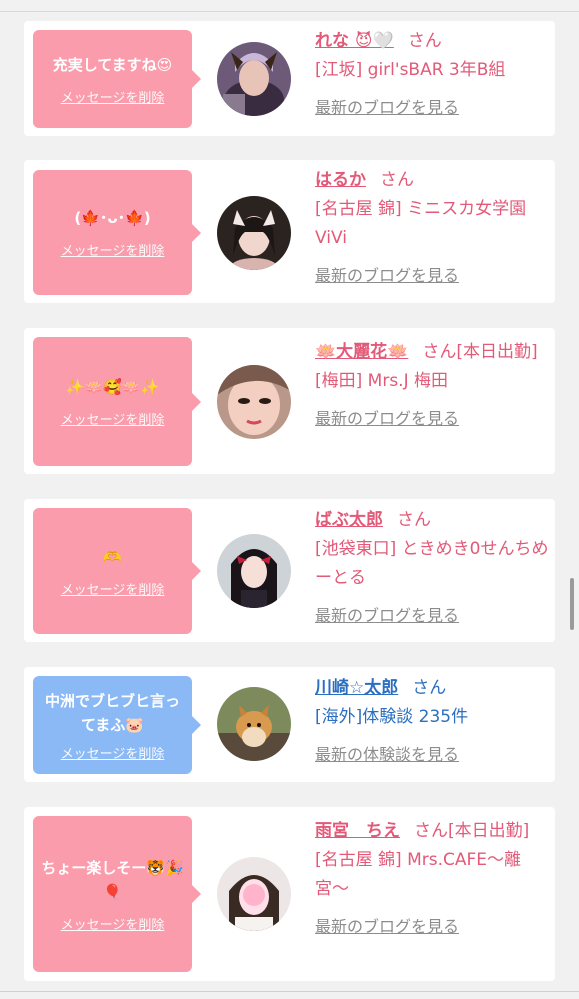 The width and height of the screenshot is (579, 999). I want to click on cast-name-link: れな 😈🤍, so click(354, 41).